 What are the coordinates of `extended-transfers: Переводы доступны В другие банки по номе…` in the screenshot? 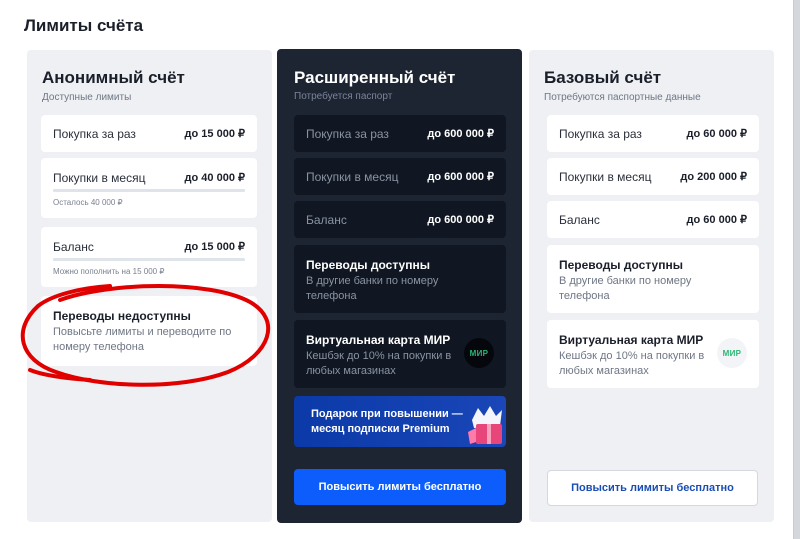 It's located at (400, 279).